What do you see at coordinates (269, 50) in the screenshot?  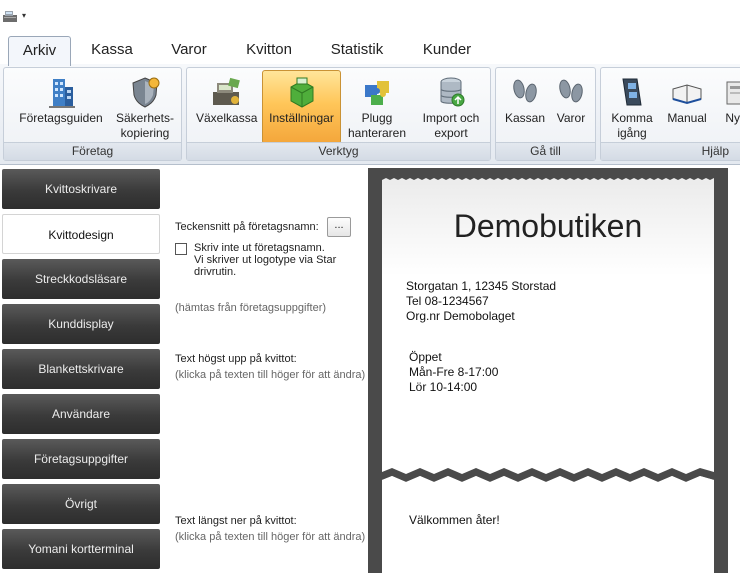 I see `tab-kvitton: Kvitton` at bounding box center [269, 50].